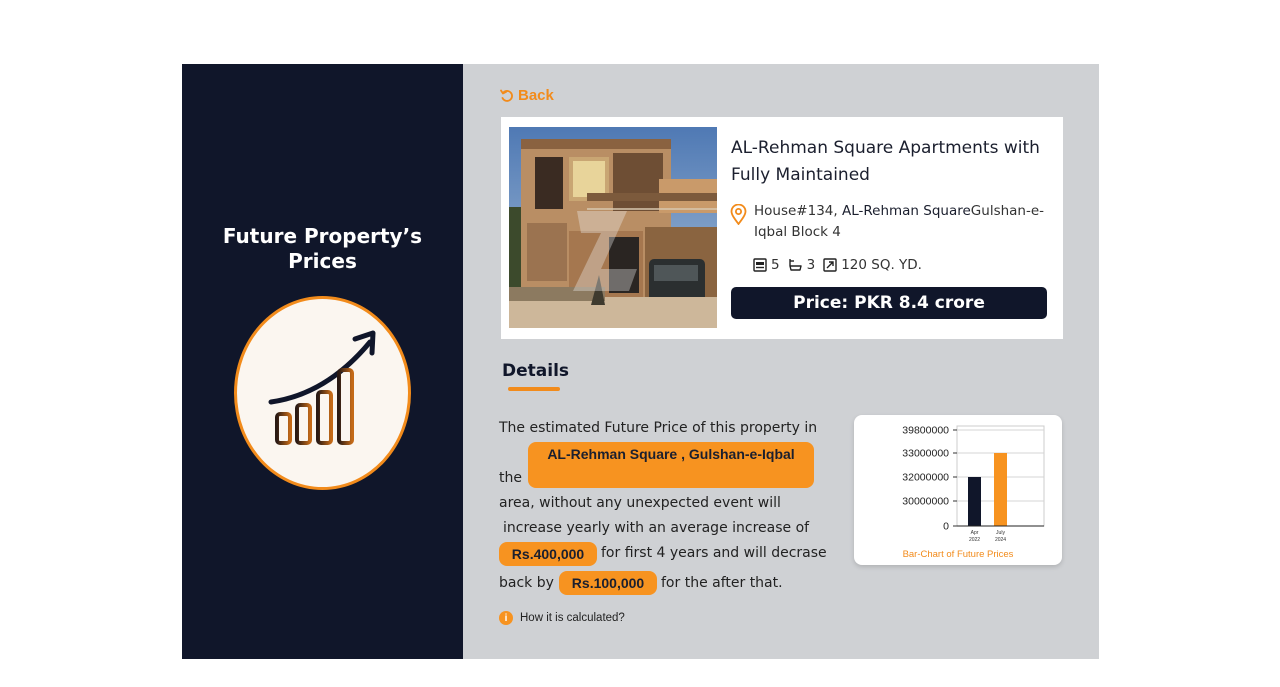  I want to click on area-value: 120 SQ. YD., so click(881, 265).